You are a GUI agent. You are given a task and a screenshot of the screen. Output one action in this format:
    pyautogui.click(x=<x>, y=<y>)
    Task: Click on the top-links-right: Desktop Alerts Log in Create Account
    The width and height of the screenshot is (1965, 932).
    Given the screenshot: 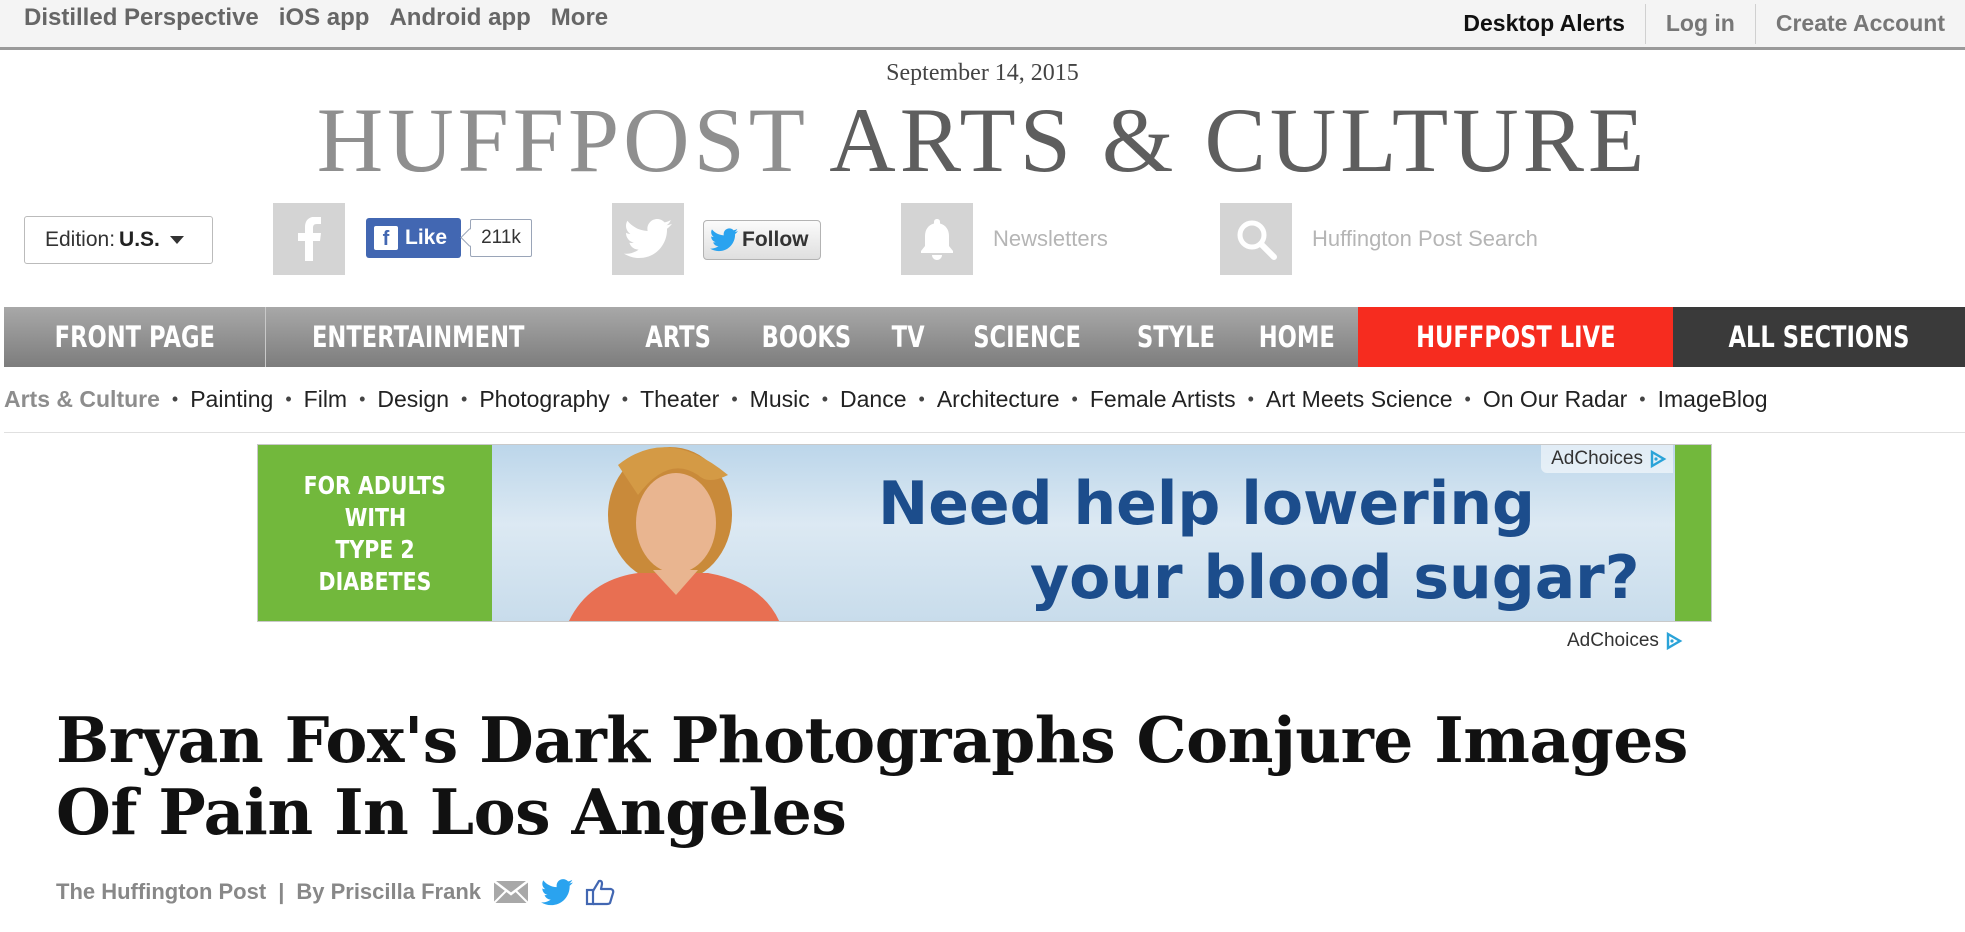 What is the action you would take?
    pyautogui.click(x=1704, y=23)
    